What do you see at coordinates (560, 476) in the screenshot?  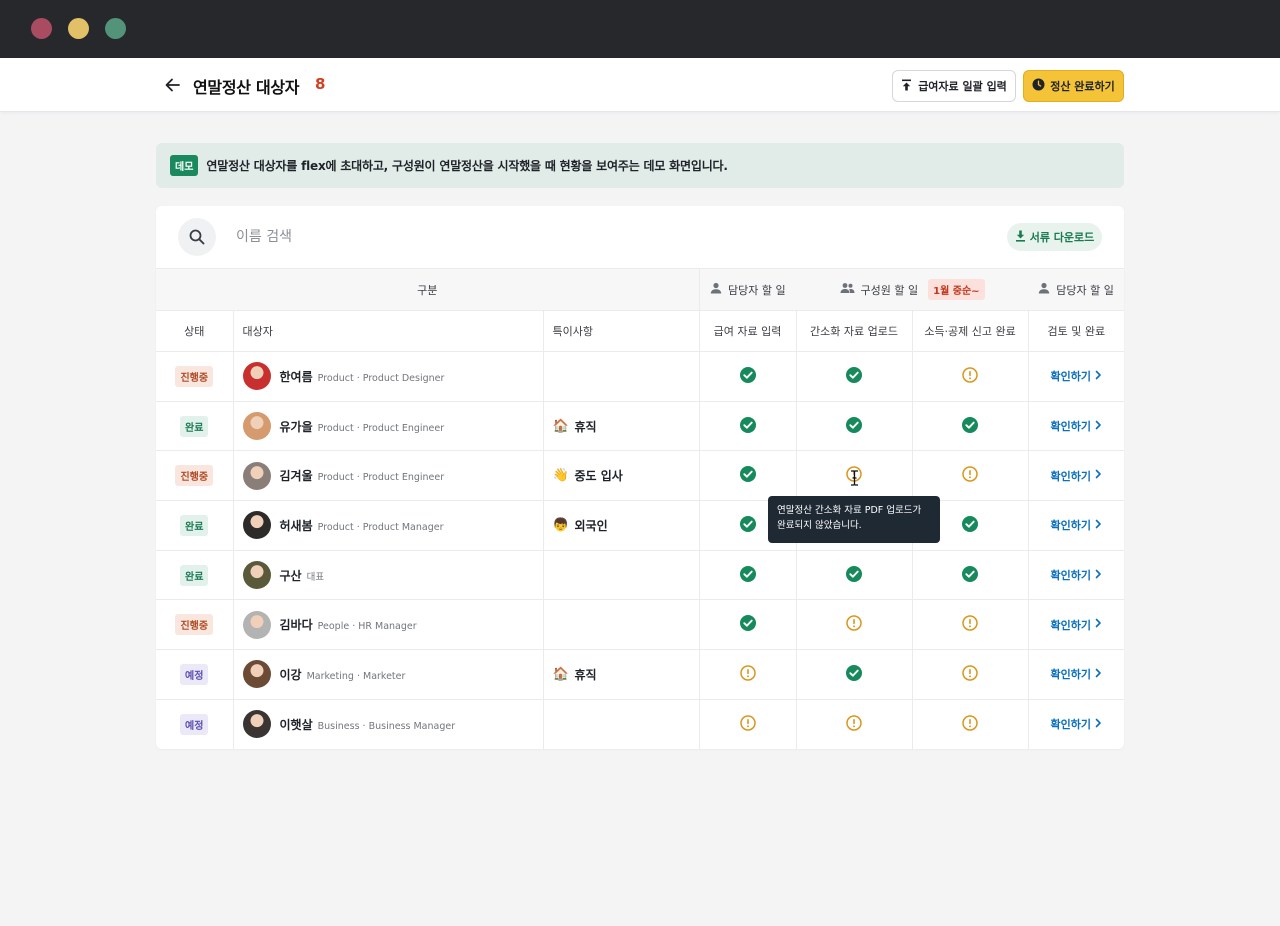 I see `note-emoji-icon: 👋` at bounding box center [560, 476].